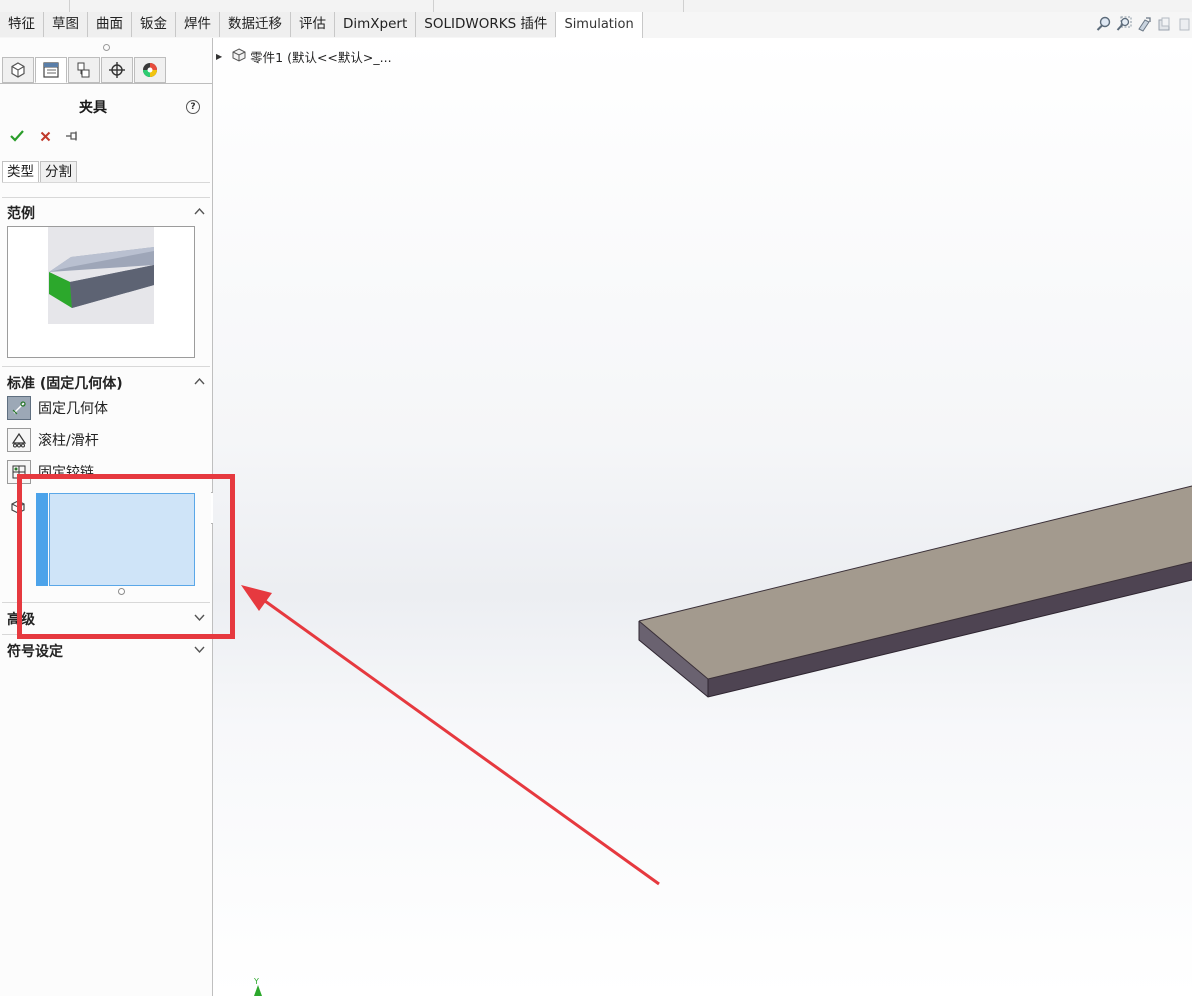 The image size is (1192, 996). Describe the element at coordinates (256, 981) in the screenshot. I see `svg-text: Y` at that location.